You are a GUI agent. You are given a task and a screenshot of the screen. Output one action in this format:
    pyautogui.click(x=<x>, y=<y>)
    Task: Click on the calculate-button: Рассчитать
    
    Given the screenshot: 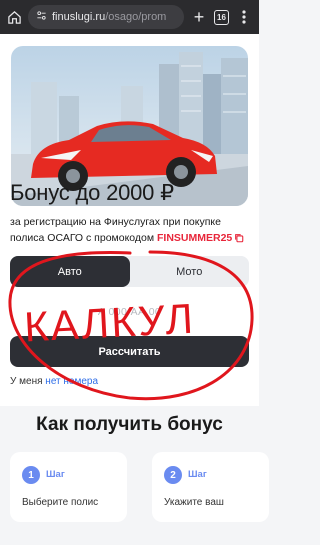 What is the action you would take?
    pyautogui.click(x=129, y=351)
    